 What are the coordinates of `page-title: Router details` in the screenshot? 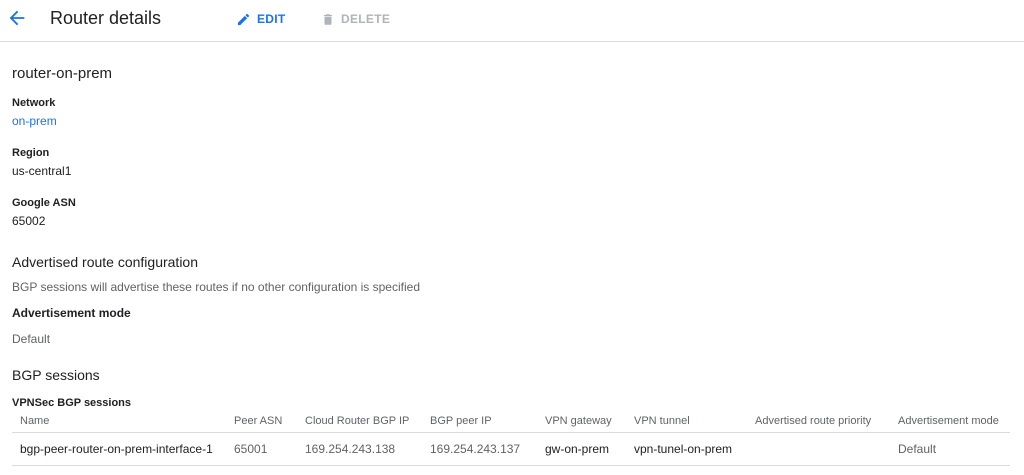 It's located at (106, 18).